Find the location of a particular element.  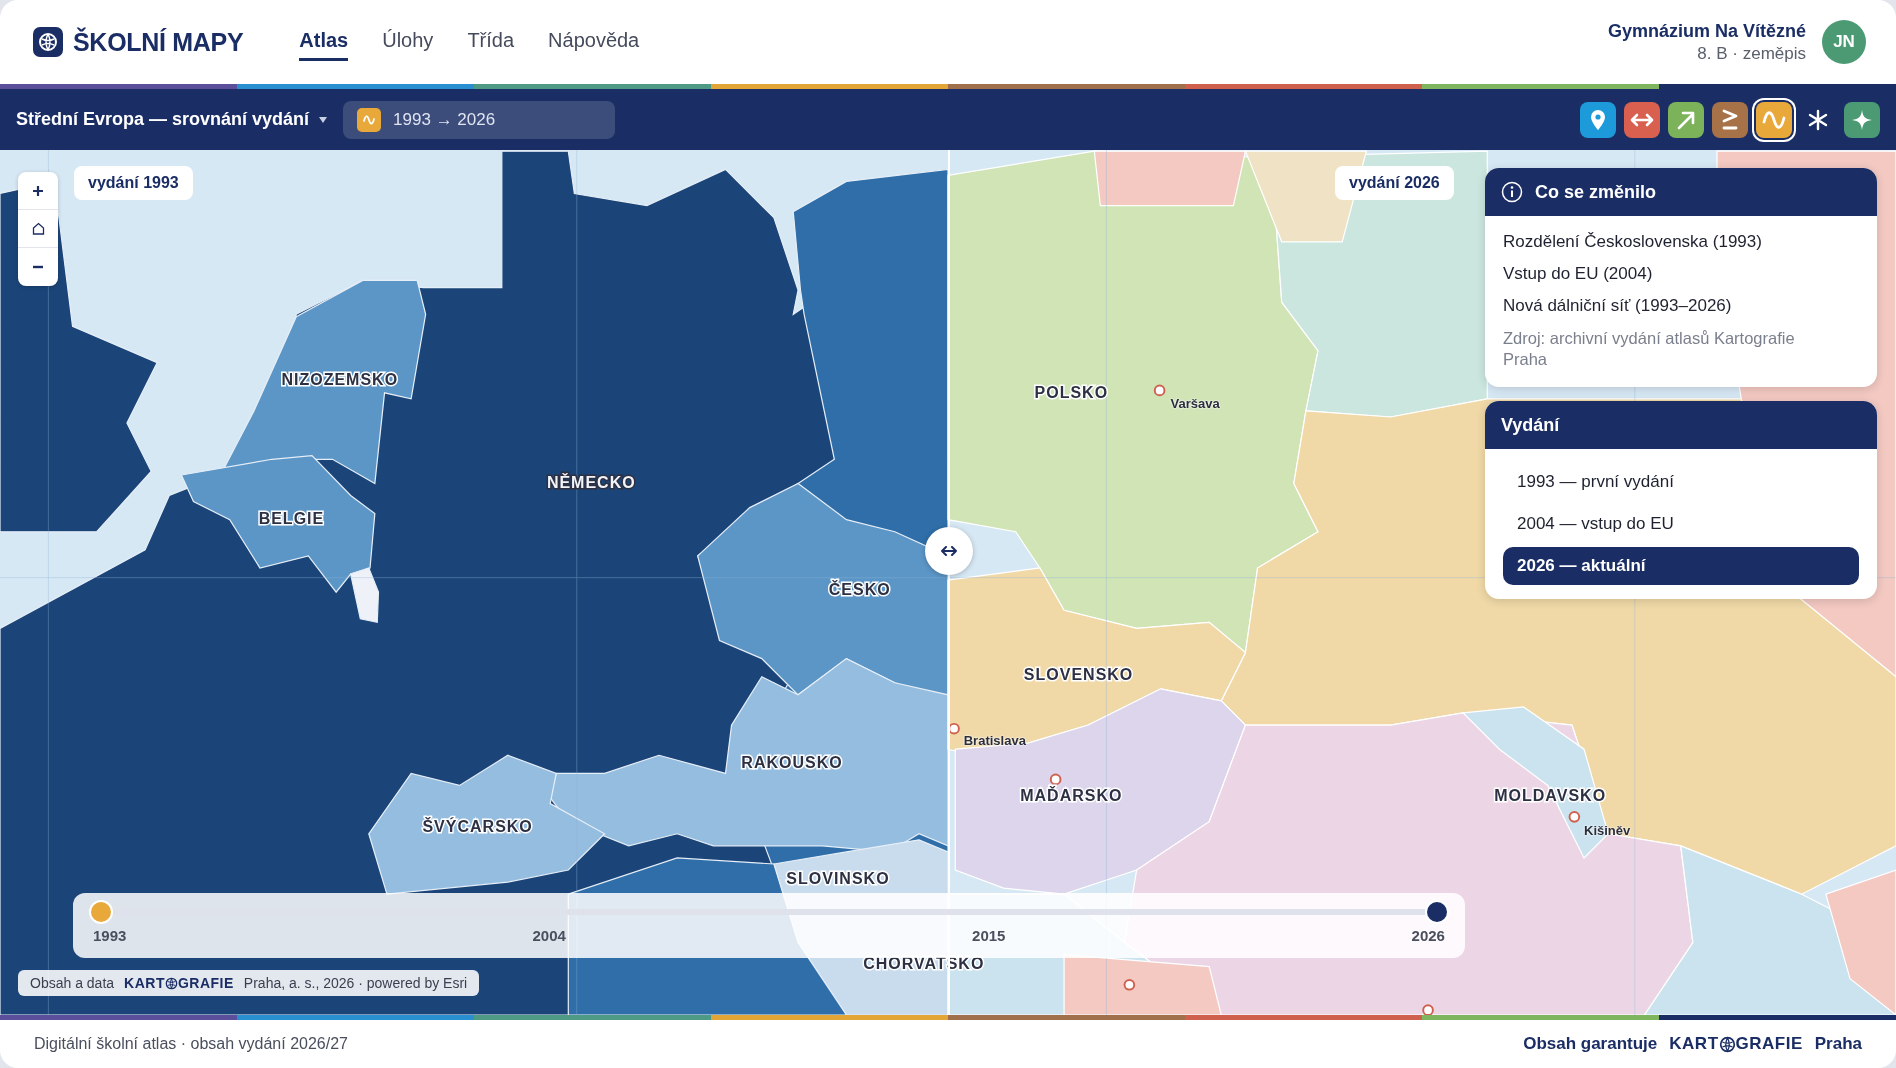

attribution-text: Praha, a. s., 2026 · powered by Esri is located at coordinates (355, 983).